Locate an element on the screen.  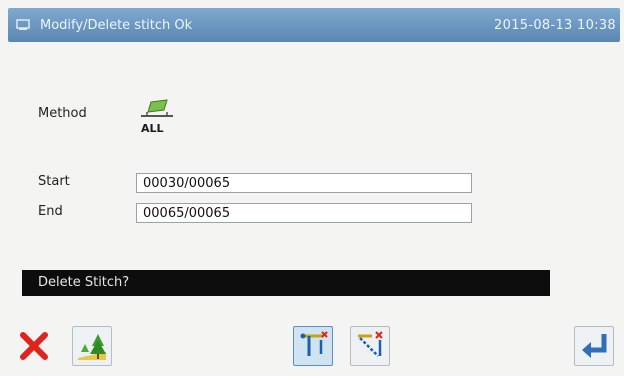
cancel-button is located at coordinates (34, 346).